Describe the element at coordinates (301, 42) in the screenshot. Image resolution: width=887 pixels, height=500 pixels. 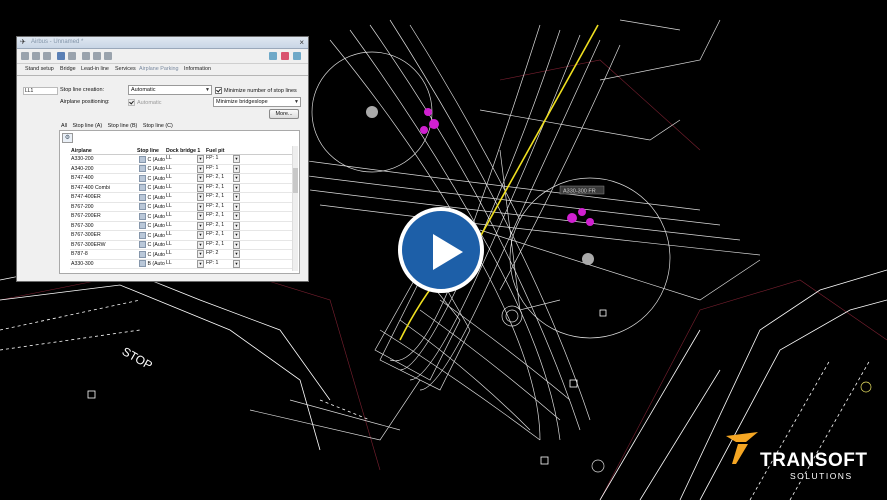
I see `close-icon: ×` at that location.